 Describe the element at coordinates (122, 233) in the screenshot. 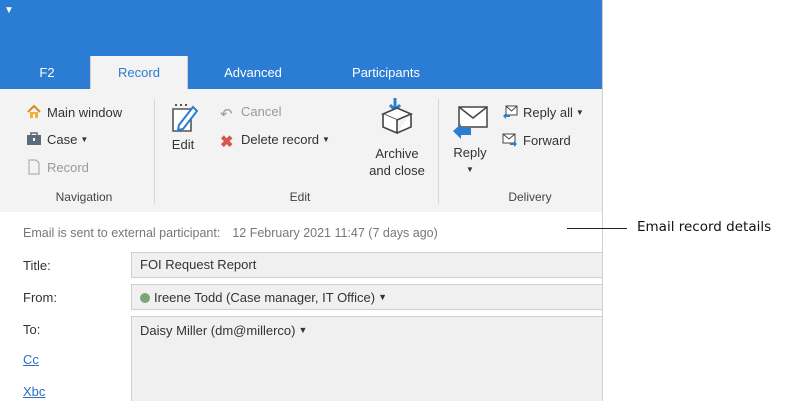

I see `sent-status-label: Email is sent to external participant:` at that location.